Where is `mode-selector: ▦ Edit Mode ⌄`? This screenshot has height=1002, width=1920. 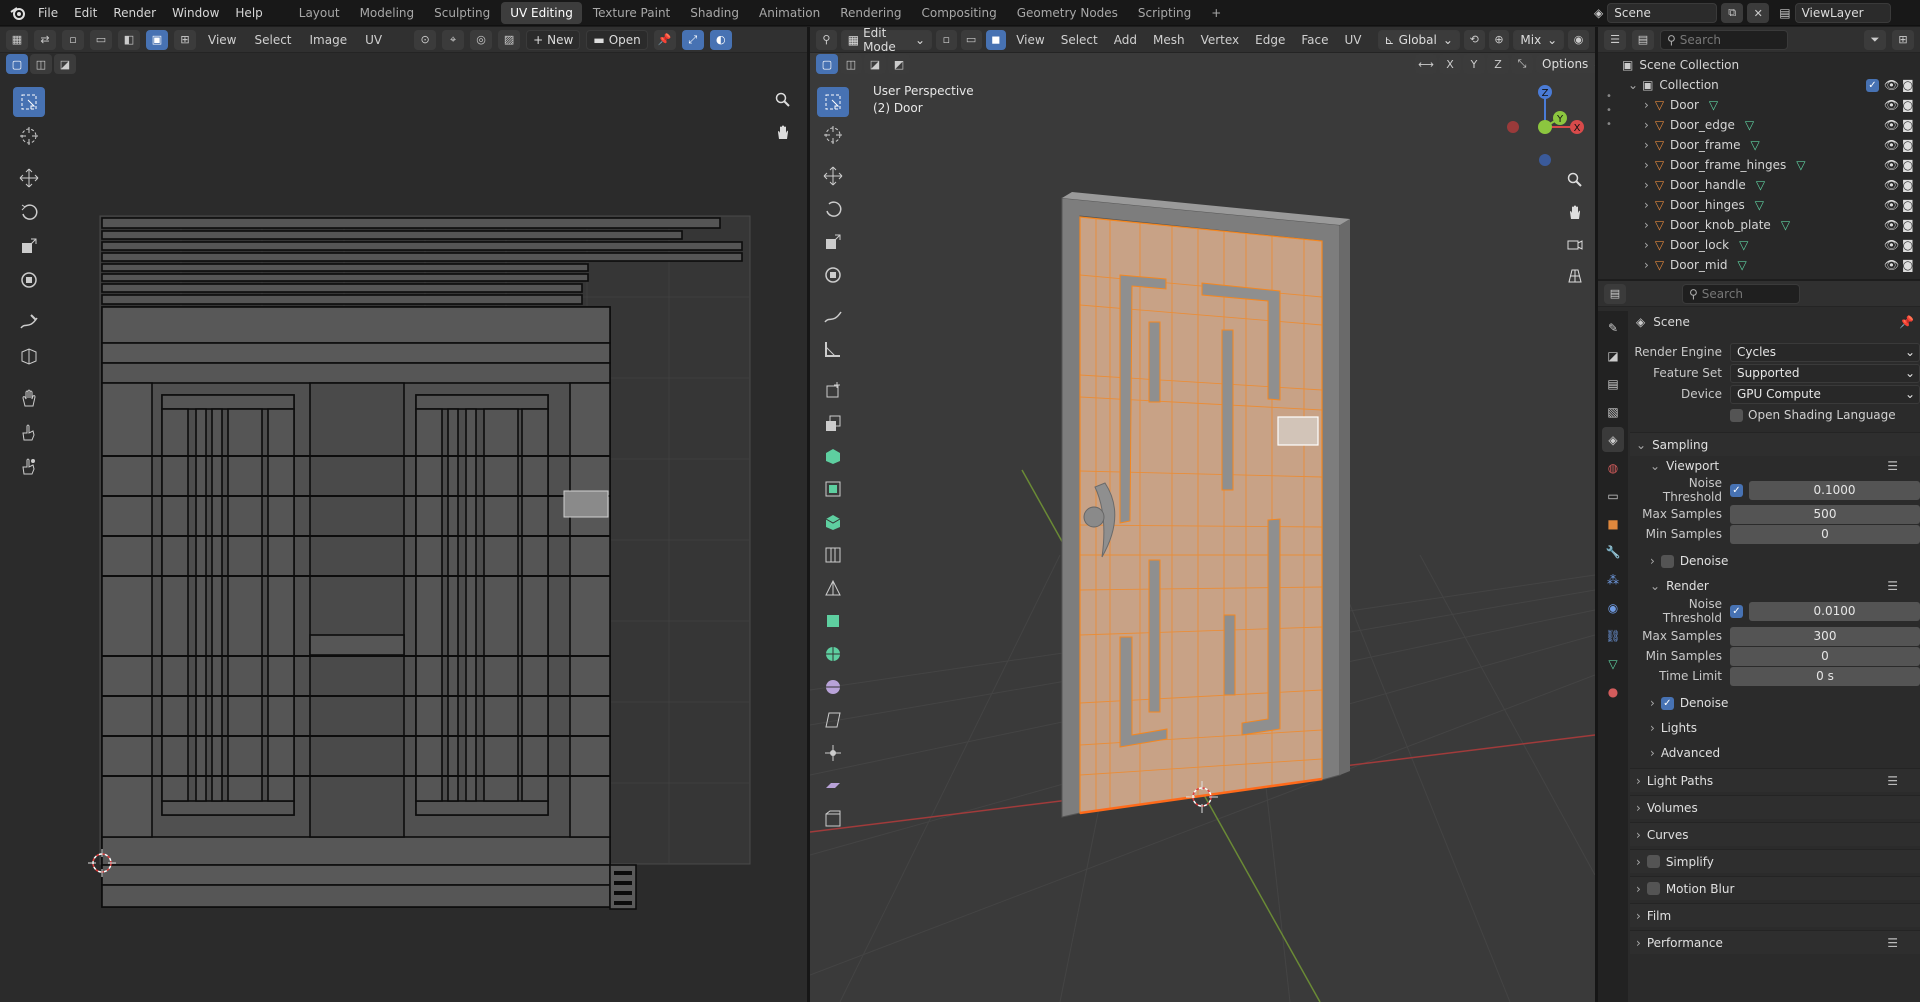 mode-selector: ▦ Edit Mode ⌄ is located at coordinates (886, 40).